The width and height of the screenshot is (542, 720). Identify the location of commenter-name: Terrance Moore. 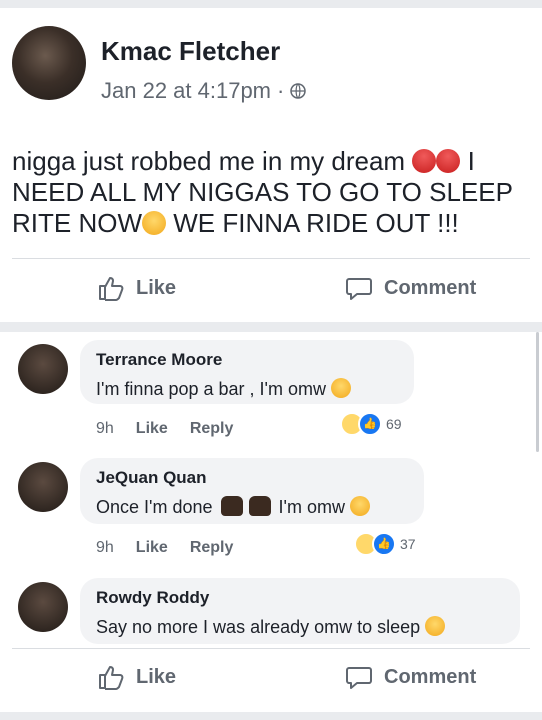
(159, 360).